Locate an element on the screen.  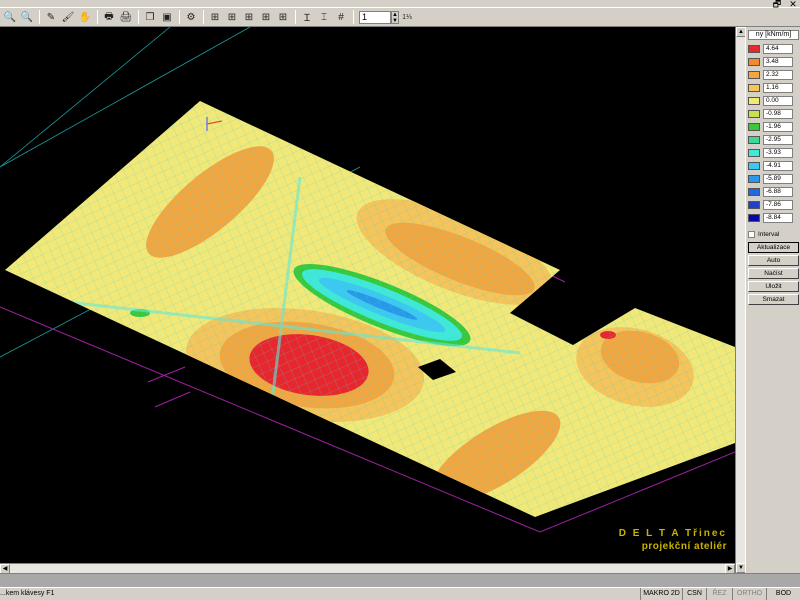
title-bar: _ 🗗 ✕ is located at coordinates (400, 4).